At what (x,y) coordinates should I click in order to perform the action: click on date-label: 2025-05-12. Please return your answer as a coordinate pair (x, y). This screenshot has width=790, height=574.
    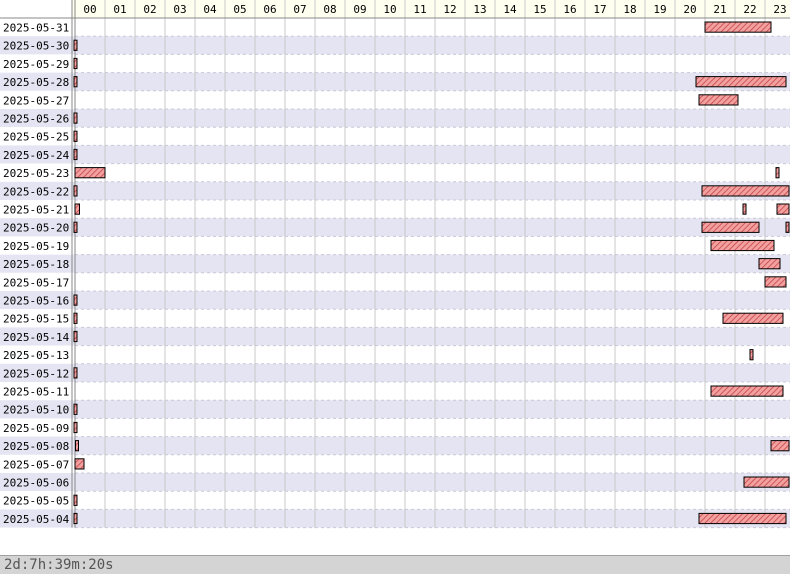
    Looking at the image, I should click on (36, 373).